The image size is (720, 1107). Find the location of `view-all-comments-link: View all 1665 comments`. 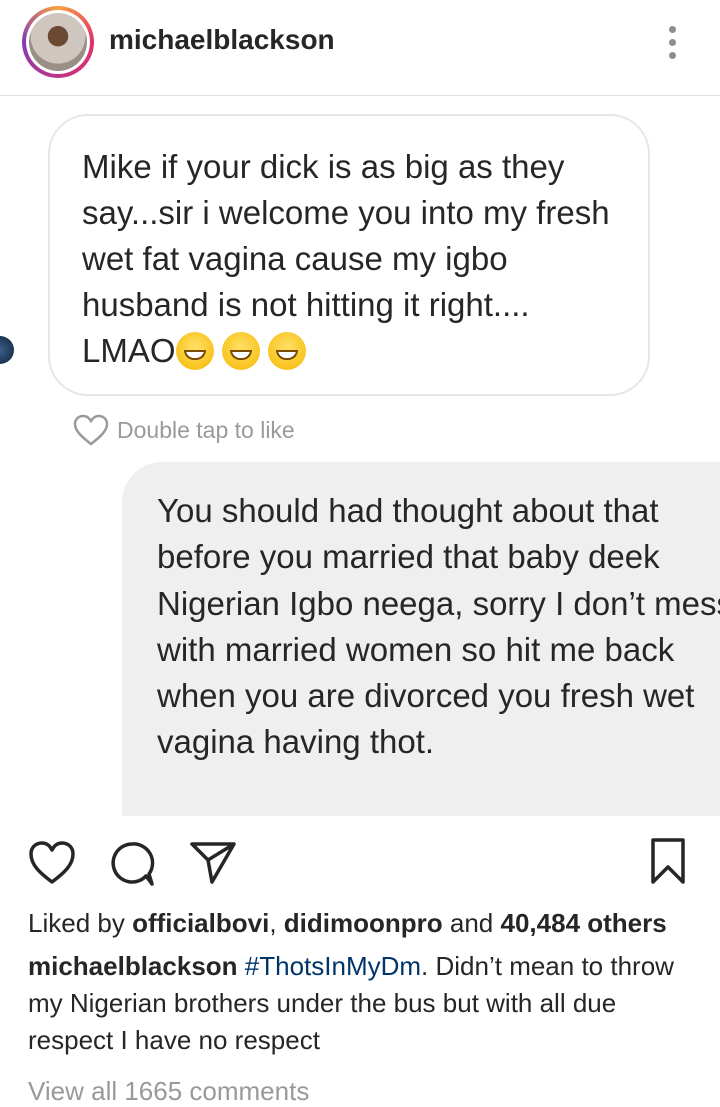

view-all-comments-link: View all 1665 comments is located at coordinates (168, 1091).